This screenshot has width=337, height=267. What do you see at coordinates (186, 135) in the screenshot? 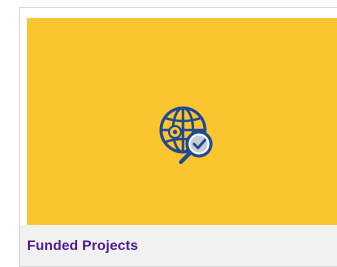
I see `globe-magnifier-checkmark-icon` at bounding box center [186, 135].